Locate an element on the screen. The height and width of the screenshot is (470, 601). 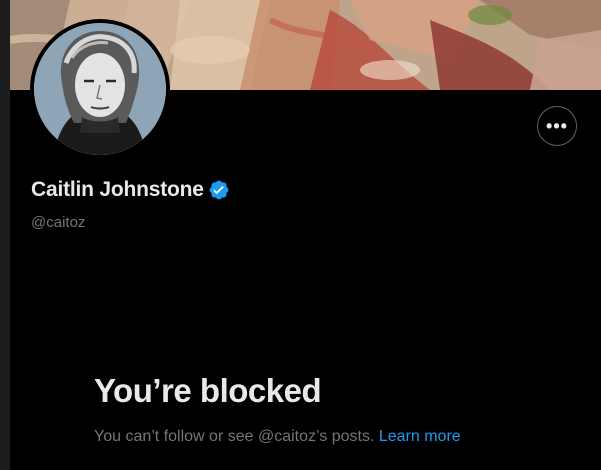
profile-name-row: Caitlin Johnstone is located at coordinates (130, 190).